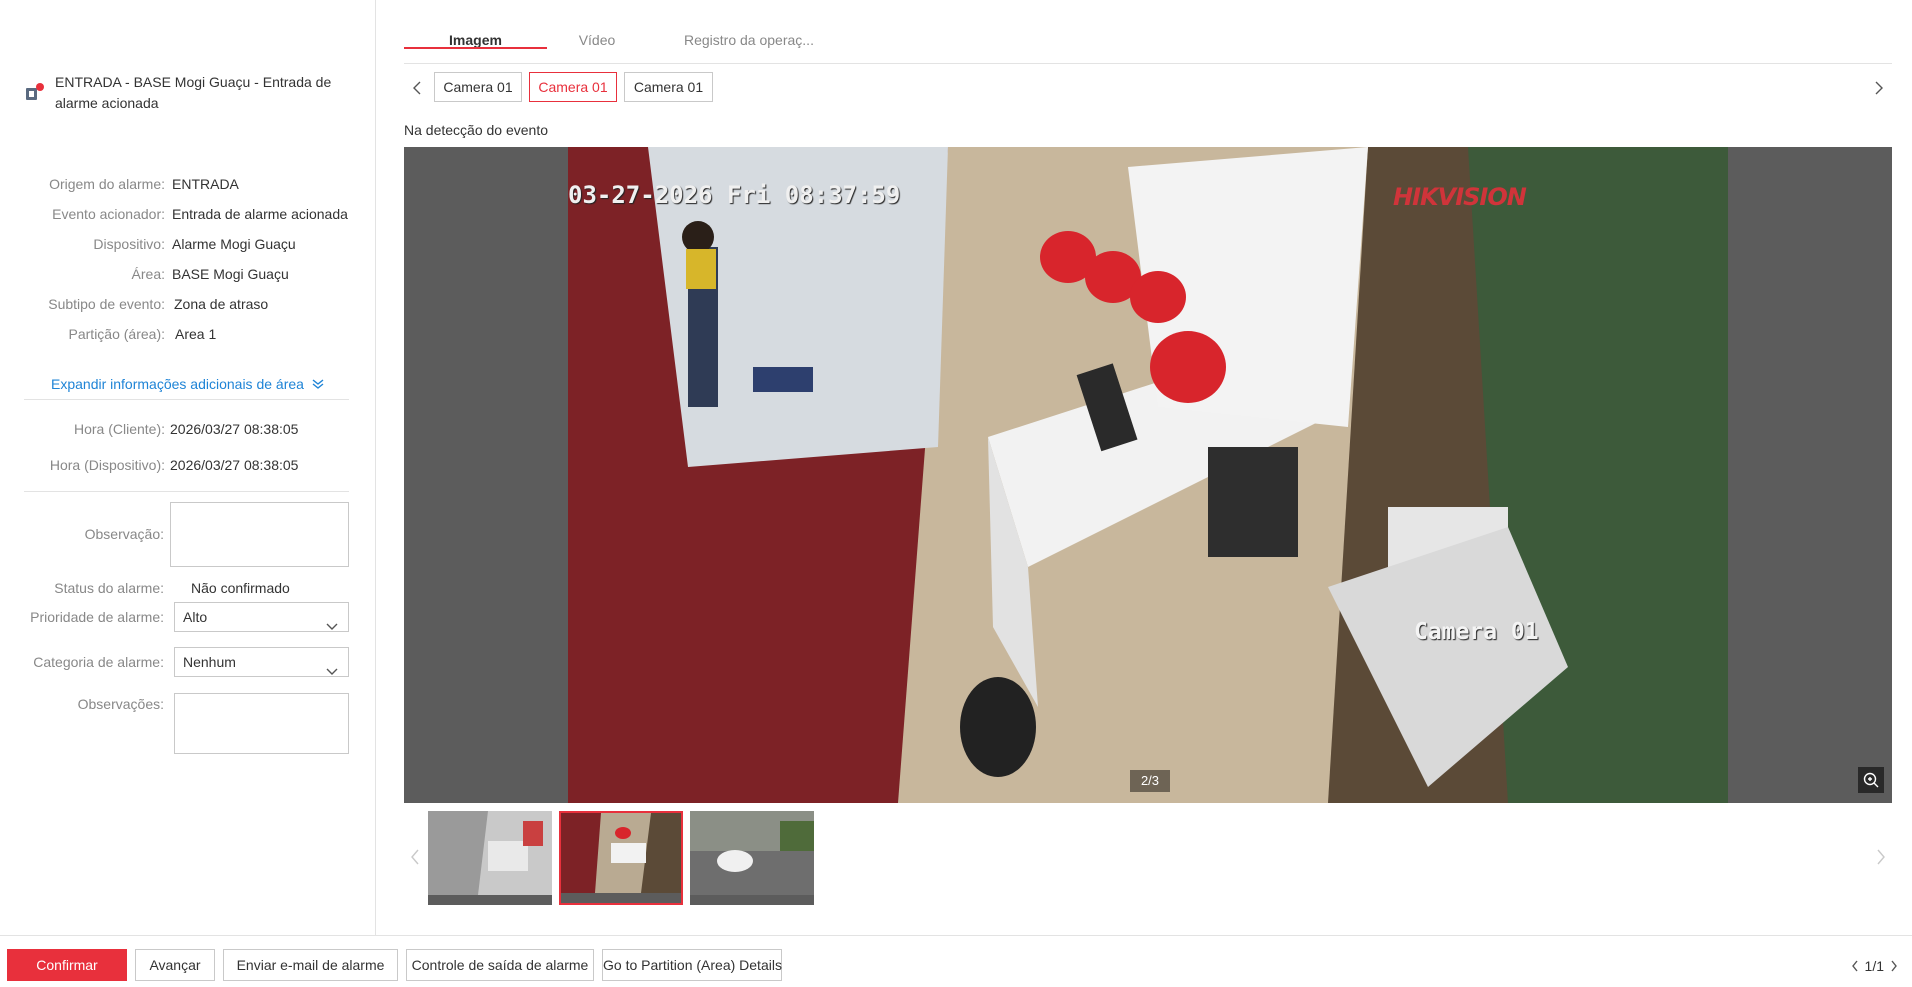 Image resolution: width=1912 pixels, height=987 pixels. I want to click on camera-button-3: Camera 01, so click(668, 87).